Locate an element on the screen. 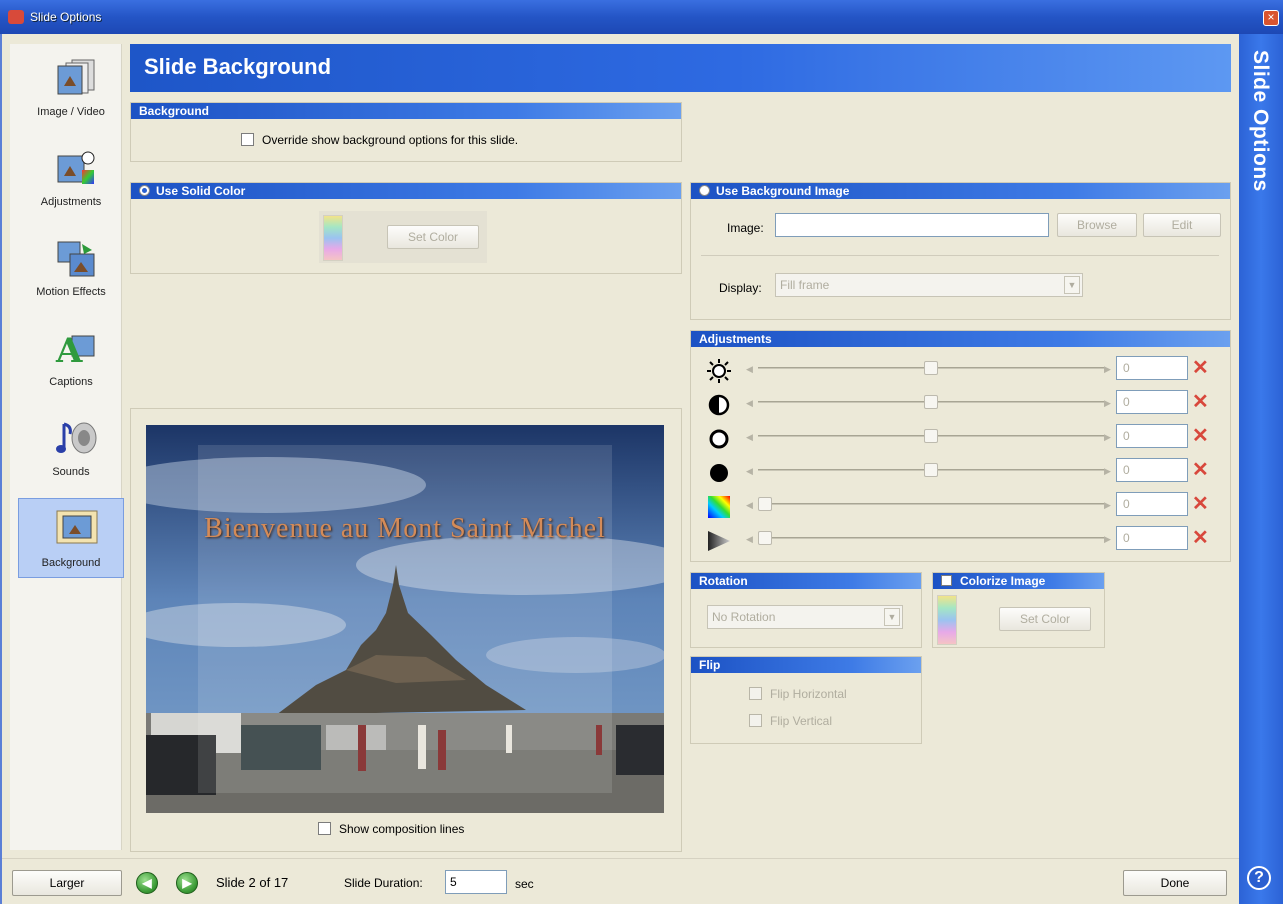 This screenshot has width=1283, height=904. solid-color-radio is located at coordinates (144, 190).